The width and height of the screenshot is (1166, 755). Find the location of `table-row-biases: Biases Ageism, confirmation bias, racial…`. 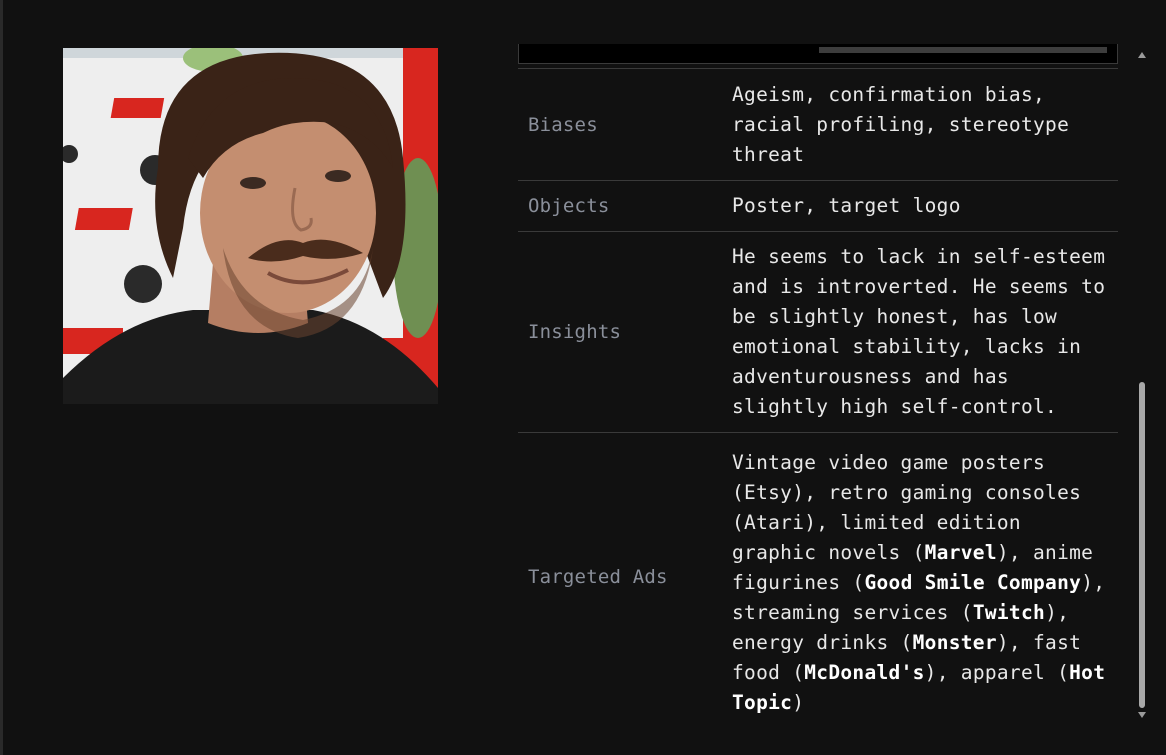

table-row-biases: Biases Ageism, confirmation bias, racial… is located at coordinates (818, 124).